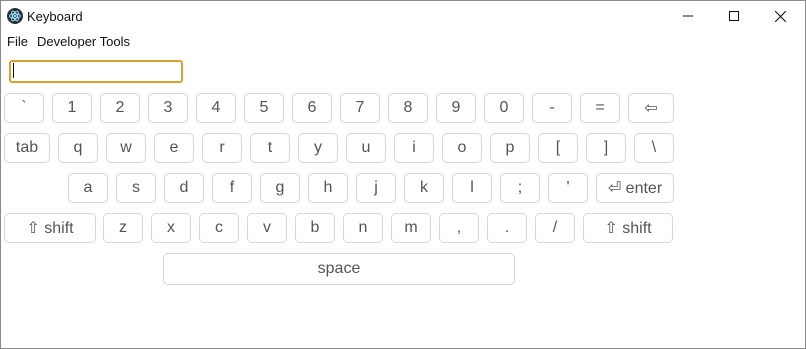 The height and width of the screenshot is (349, 806). I want to click on key-h: h, so click(328, 188).